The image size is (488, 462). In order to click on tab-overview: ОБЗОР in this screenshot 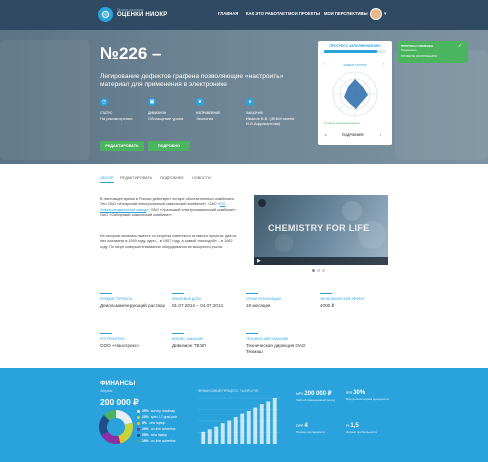, I will do `click(106, 178)`.